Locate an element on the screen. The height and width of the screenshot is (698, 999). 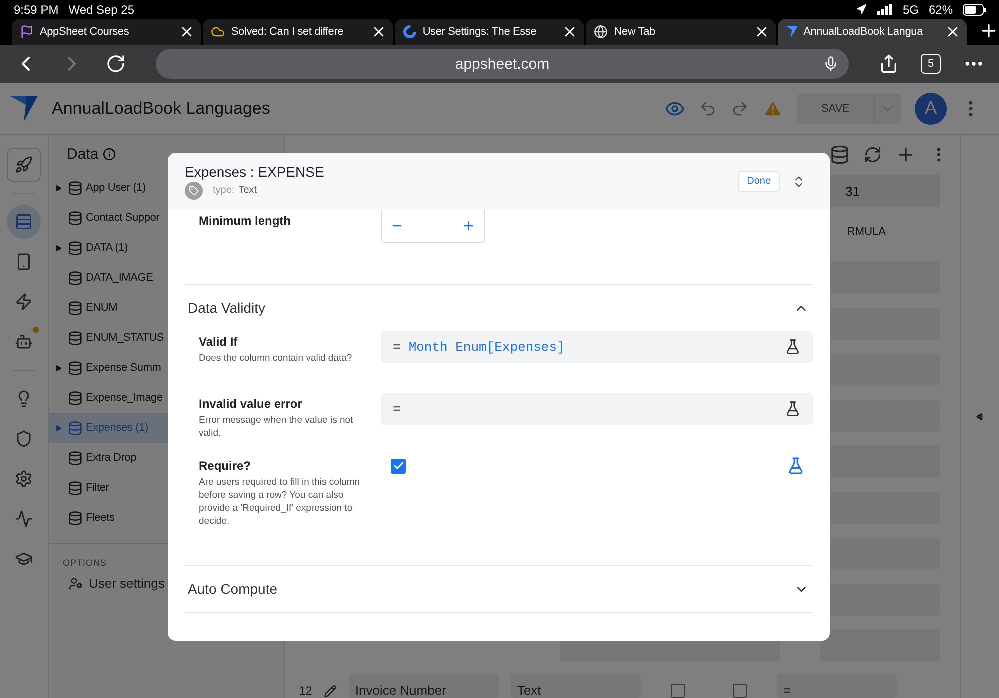
column-heading: RMULA is located at coordinates (866, 232).